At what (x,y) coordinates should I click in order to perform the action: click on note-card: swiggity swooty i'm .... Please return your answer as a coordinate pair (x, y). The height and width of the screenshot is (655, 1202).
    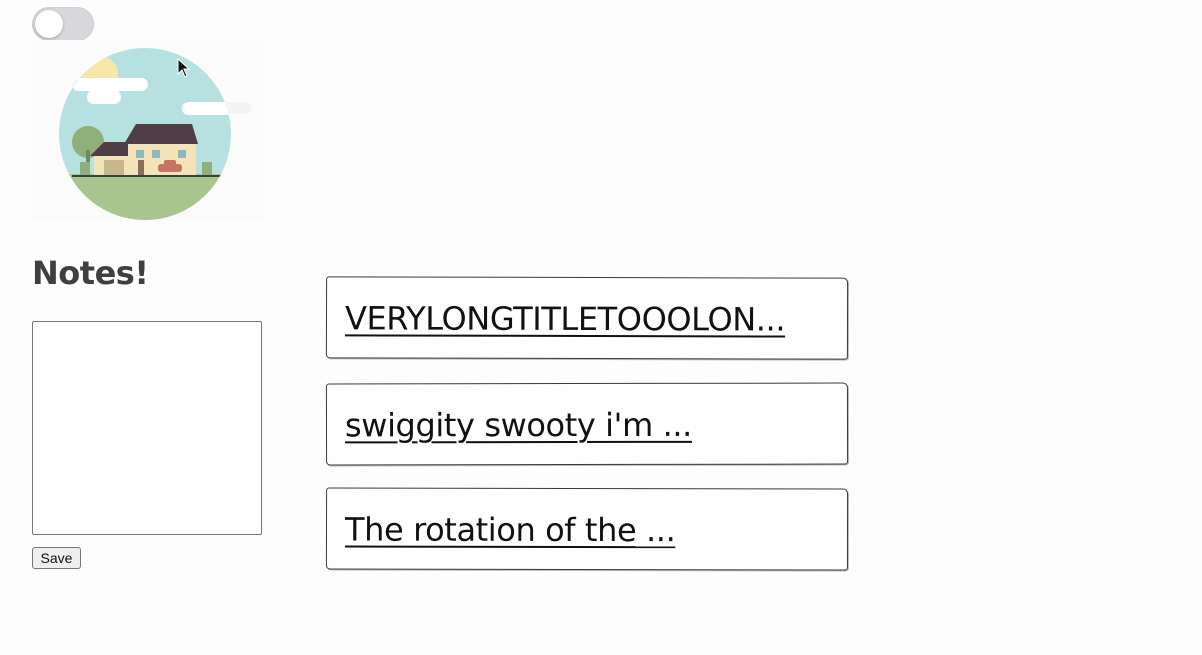
    Looking at the image, I should click on (587, 424).